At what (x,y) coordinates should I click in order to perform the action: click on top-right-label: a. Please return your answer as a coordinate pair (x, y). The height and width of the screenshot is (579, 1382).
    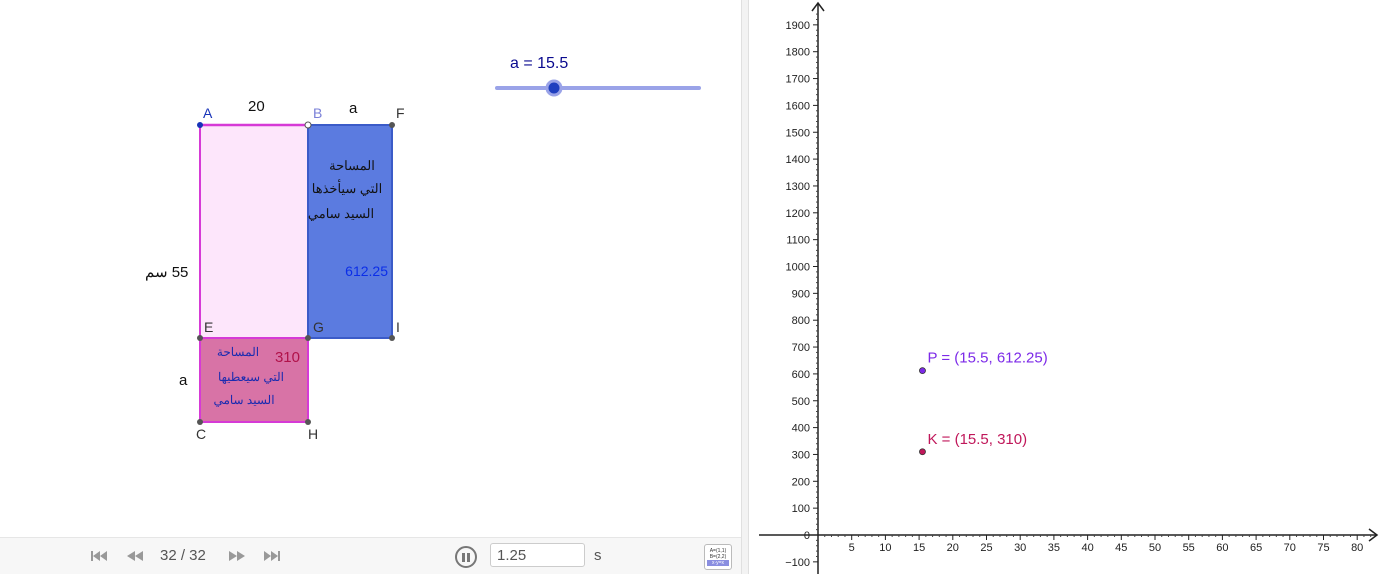
    Looking at the image, I should click on (353, 108).